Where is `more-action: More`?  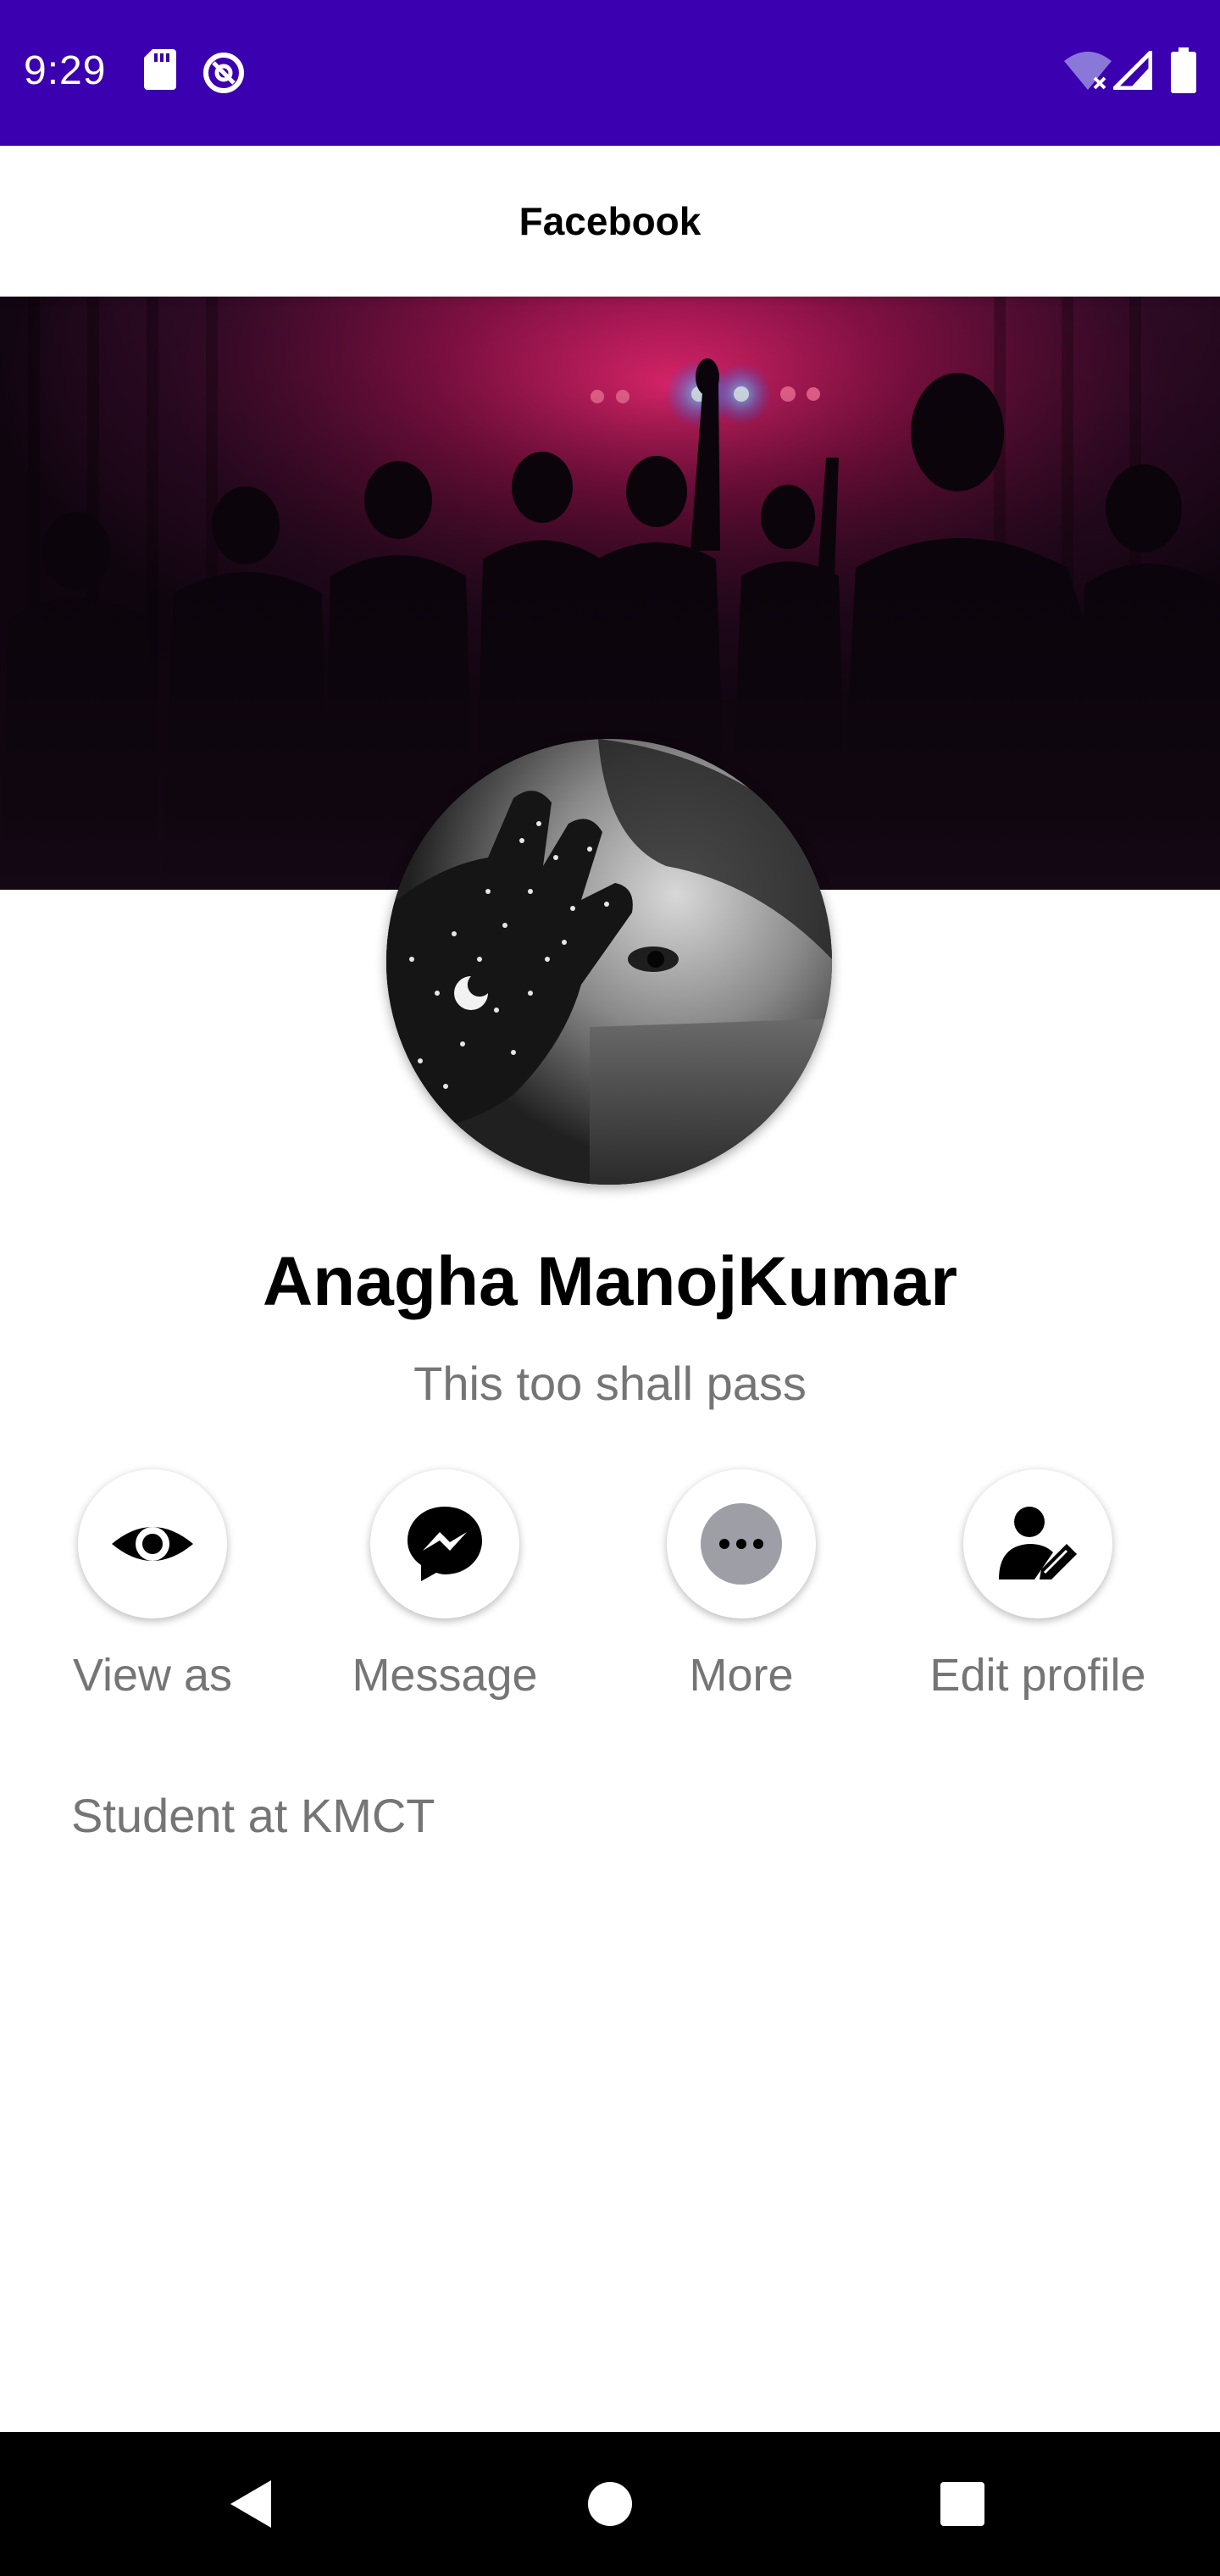
more-action: More is located at coordinates (741, 1596).